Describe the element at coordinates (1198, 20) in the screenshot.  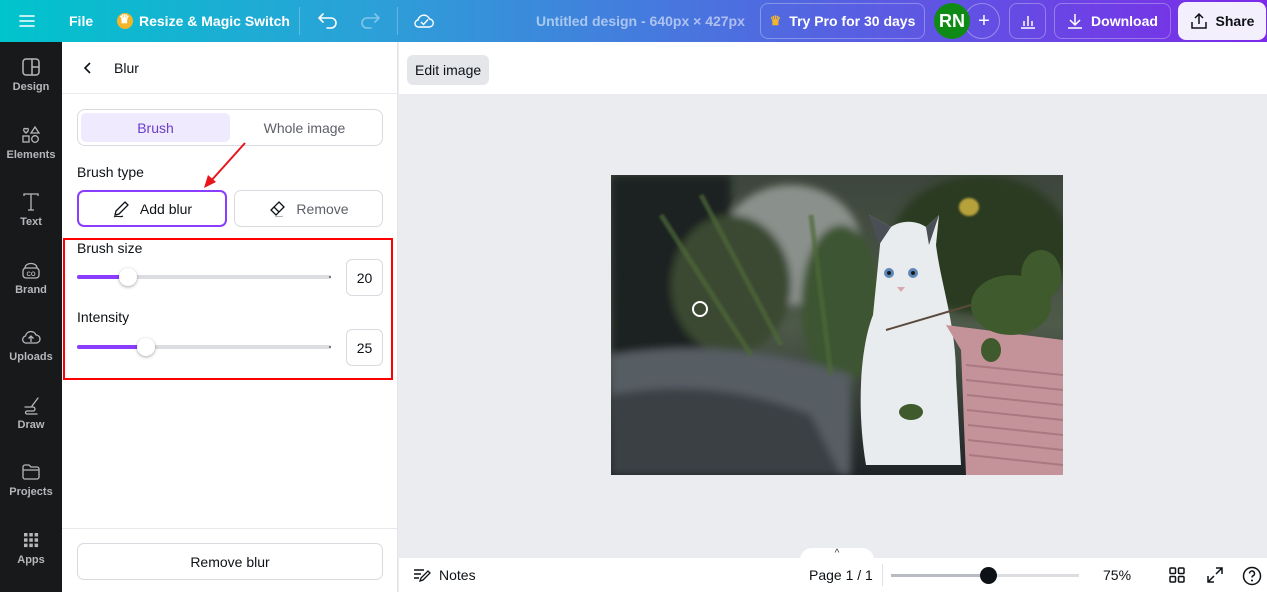
I see `share-icon` at that location.